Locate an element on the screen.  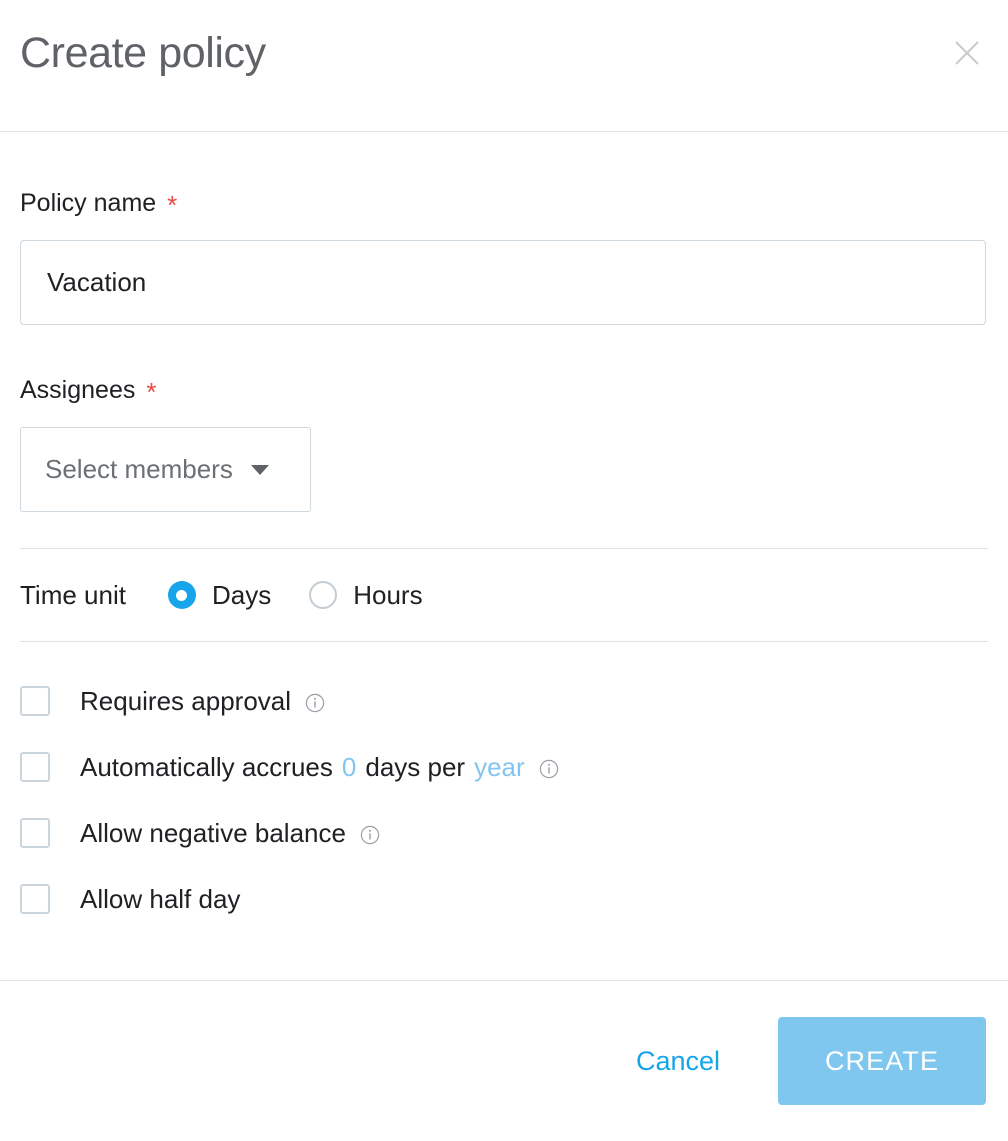
close-icon is located at coordinates (967, 53).